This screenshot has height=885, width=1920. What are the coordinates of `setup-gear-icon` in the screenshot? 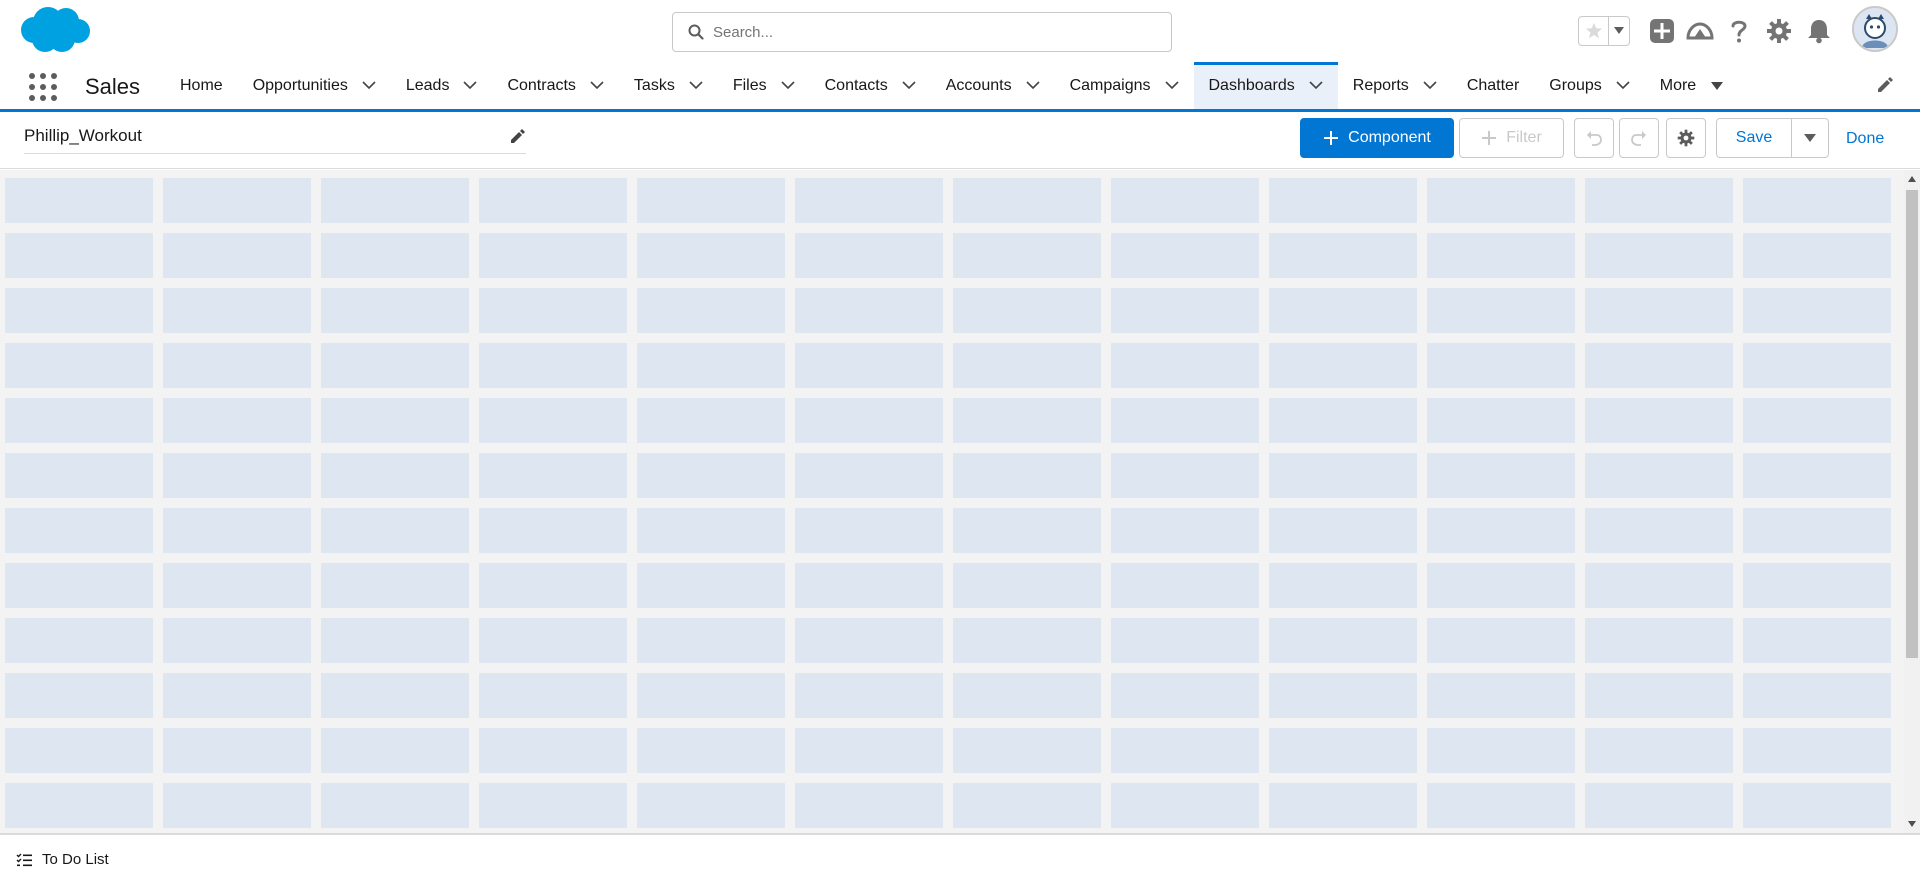 It's located at (1779, 31).